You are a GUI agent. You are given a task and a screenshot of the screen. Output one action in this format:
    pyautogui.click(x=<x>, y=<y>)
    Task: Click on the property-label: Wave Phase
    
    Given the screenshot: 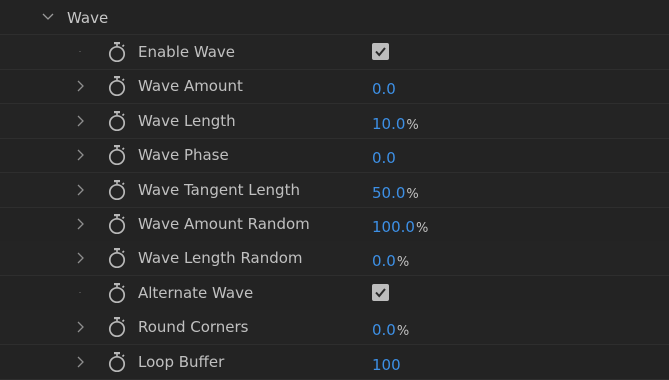 What is the action you would take?
    pyautogui.click(x=183, y=155)
    